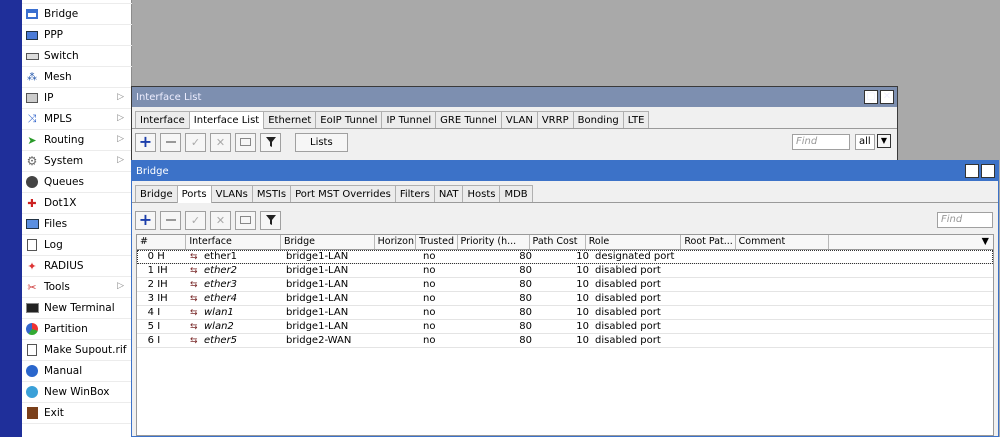  What do you see at coordinates (32, 118) in the screenshot?
I see `mpls-icon: ⤨` at bounding box center [32, 118].